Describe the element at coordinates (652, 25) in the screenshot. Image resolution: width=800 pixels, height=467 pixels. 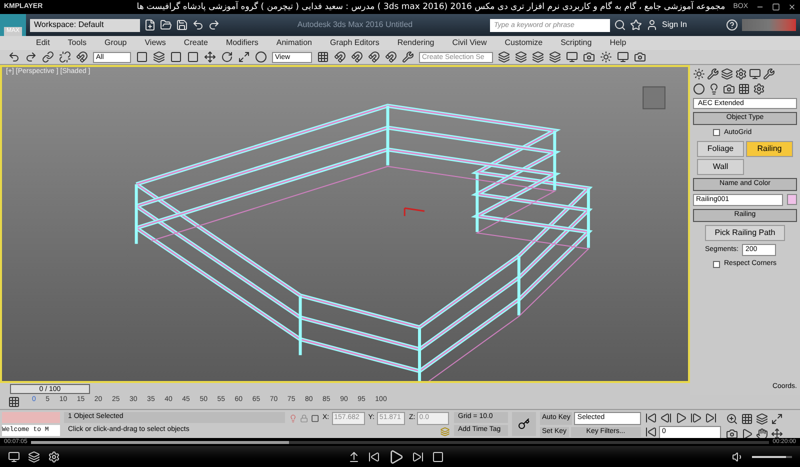
I see `user-icon` at that location.